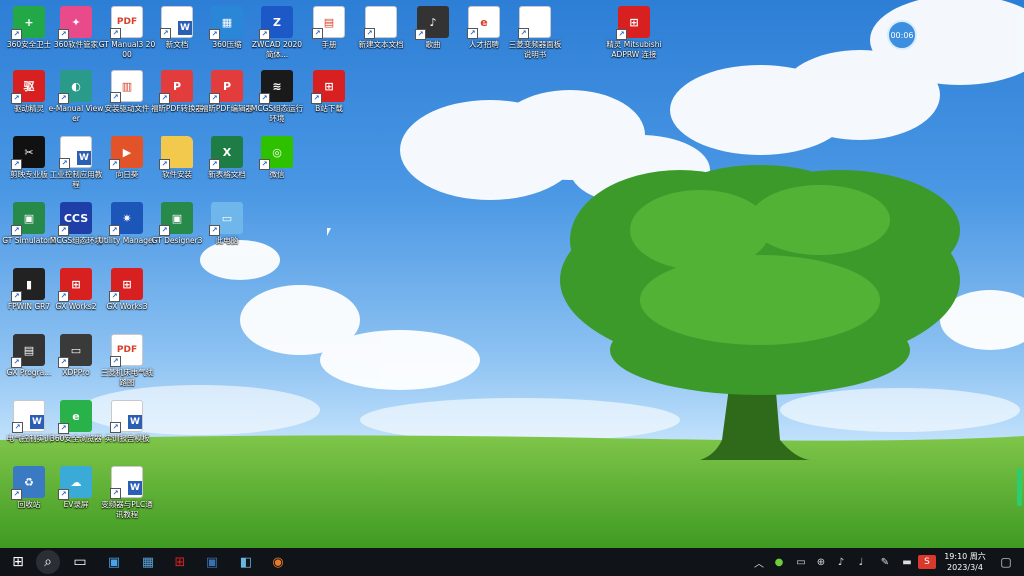 This screenshot has height=576, width=1024. Describe the element at coordinates (126, 219) in the screenshot. I see `utility-icon: ✷ ↗` at that location.